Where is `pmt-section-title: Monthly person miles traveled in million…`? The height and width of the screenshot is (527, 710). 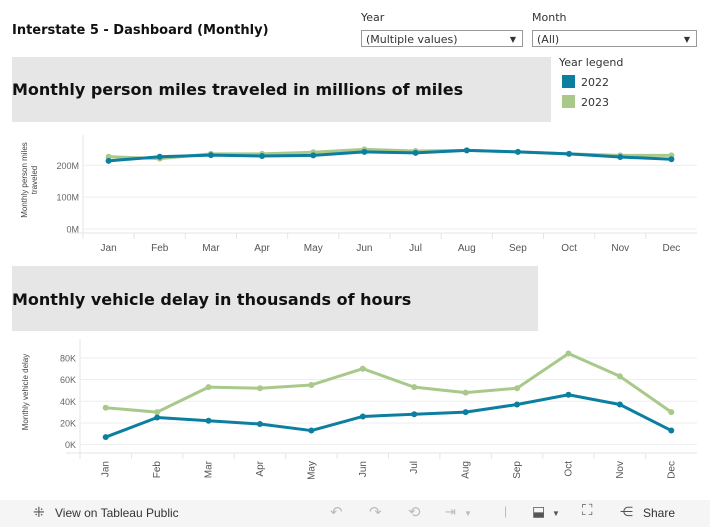
pmt-section-title: Monthly person miles traveled in million… is located at coordinates (238, 89).